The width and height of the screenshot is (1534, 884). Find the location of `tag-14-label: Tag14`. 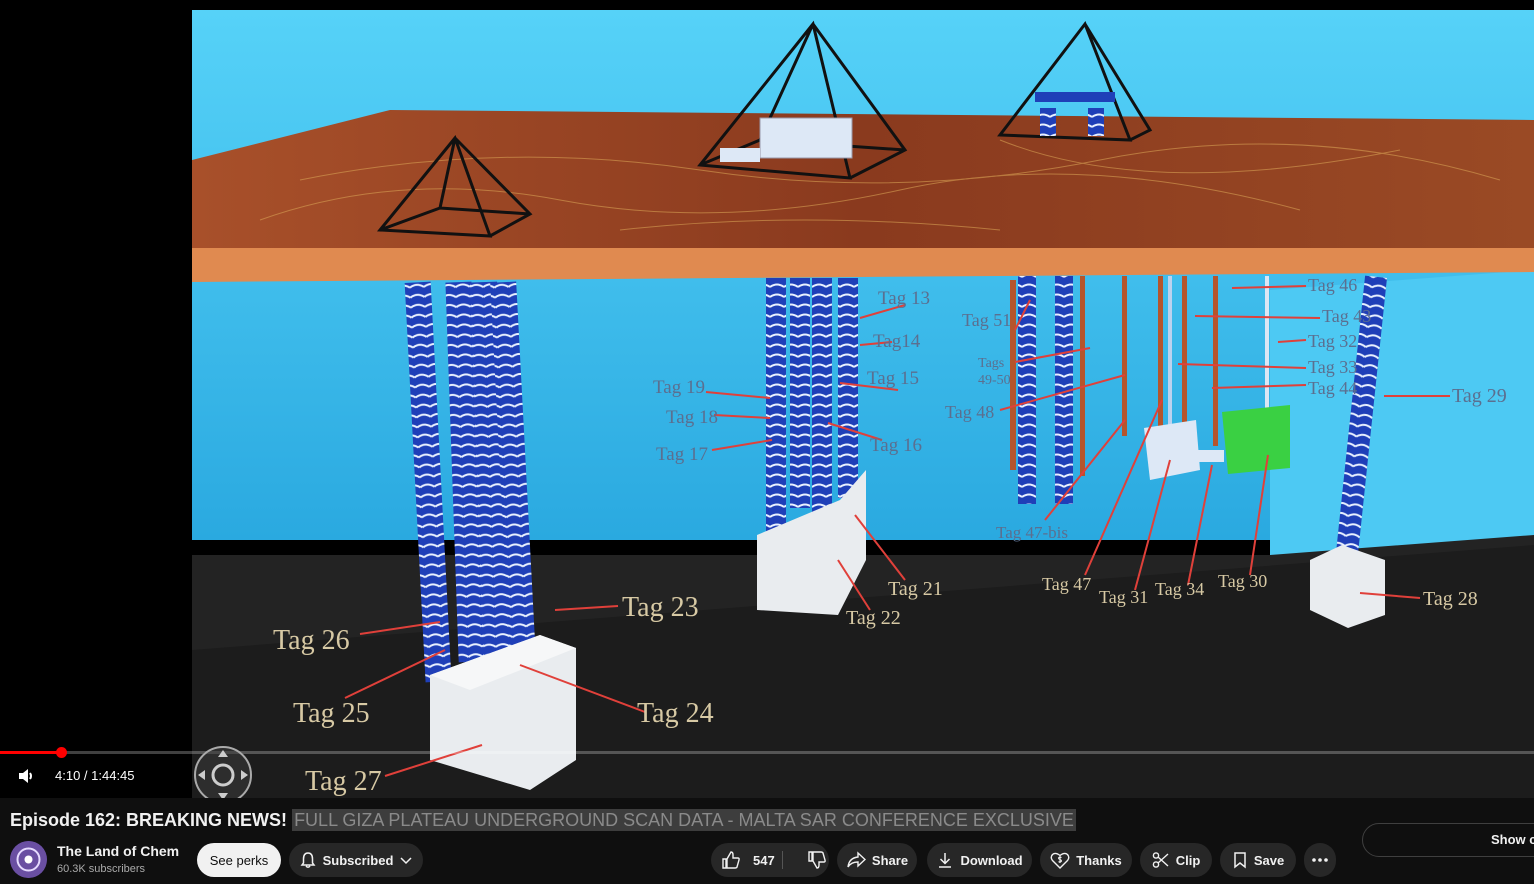

tag-14-label: Tag14 is located at coordinates (897, 341).